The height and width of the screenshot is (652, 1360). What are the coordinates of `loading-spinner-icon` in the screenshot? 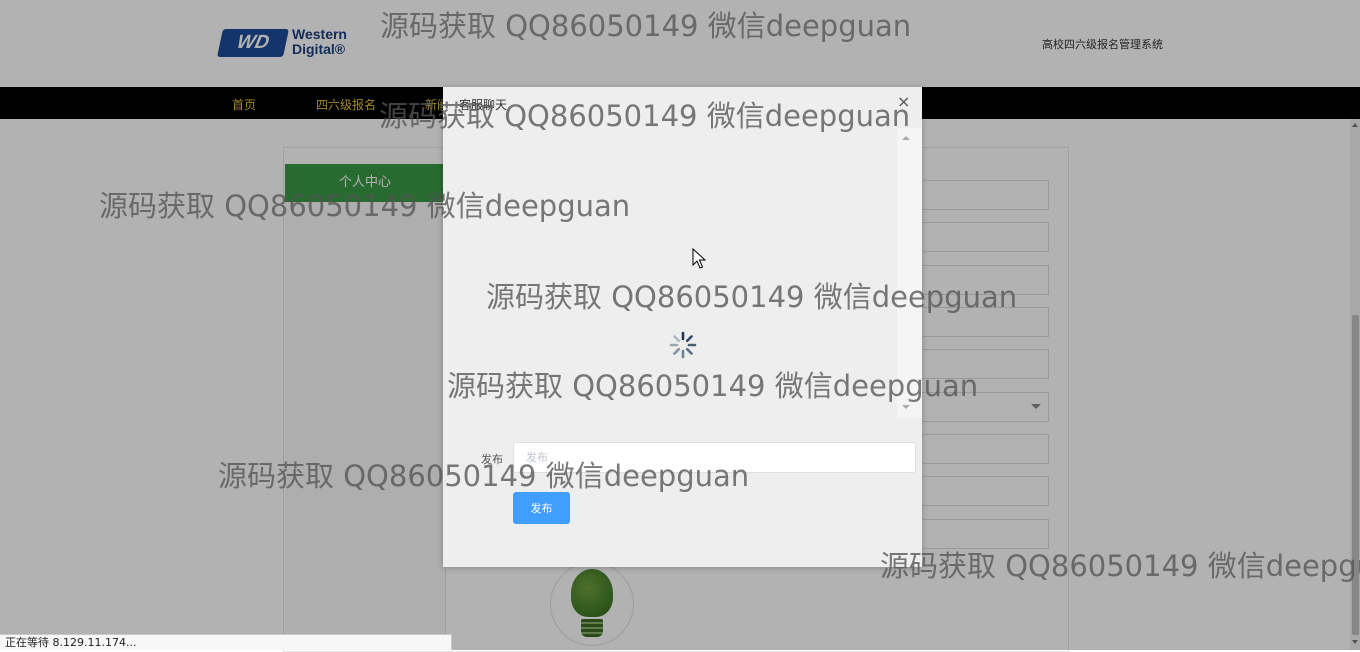 It's located at (683, 345).